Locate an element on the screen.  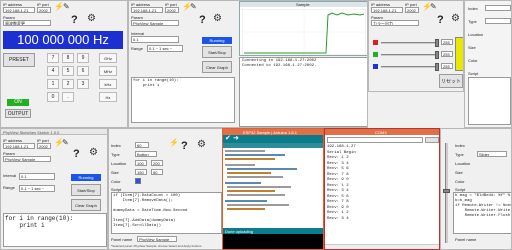
red-value: 255 is located at coordinates (447, 42).